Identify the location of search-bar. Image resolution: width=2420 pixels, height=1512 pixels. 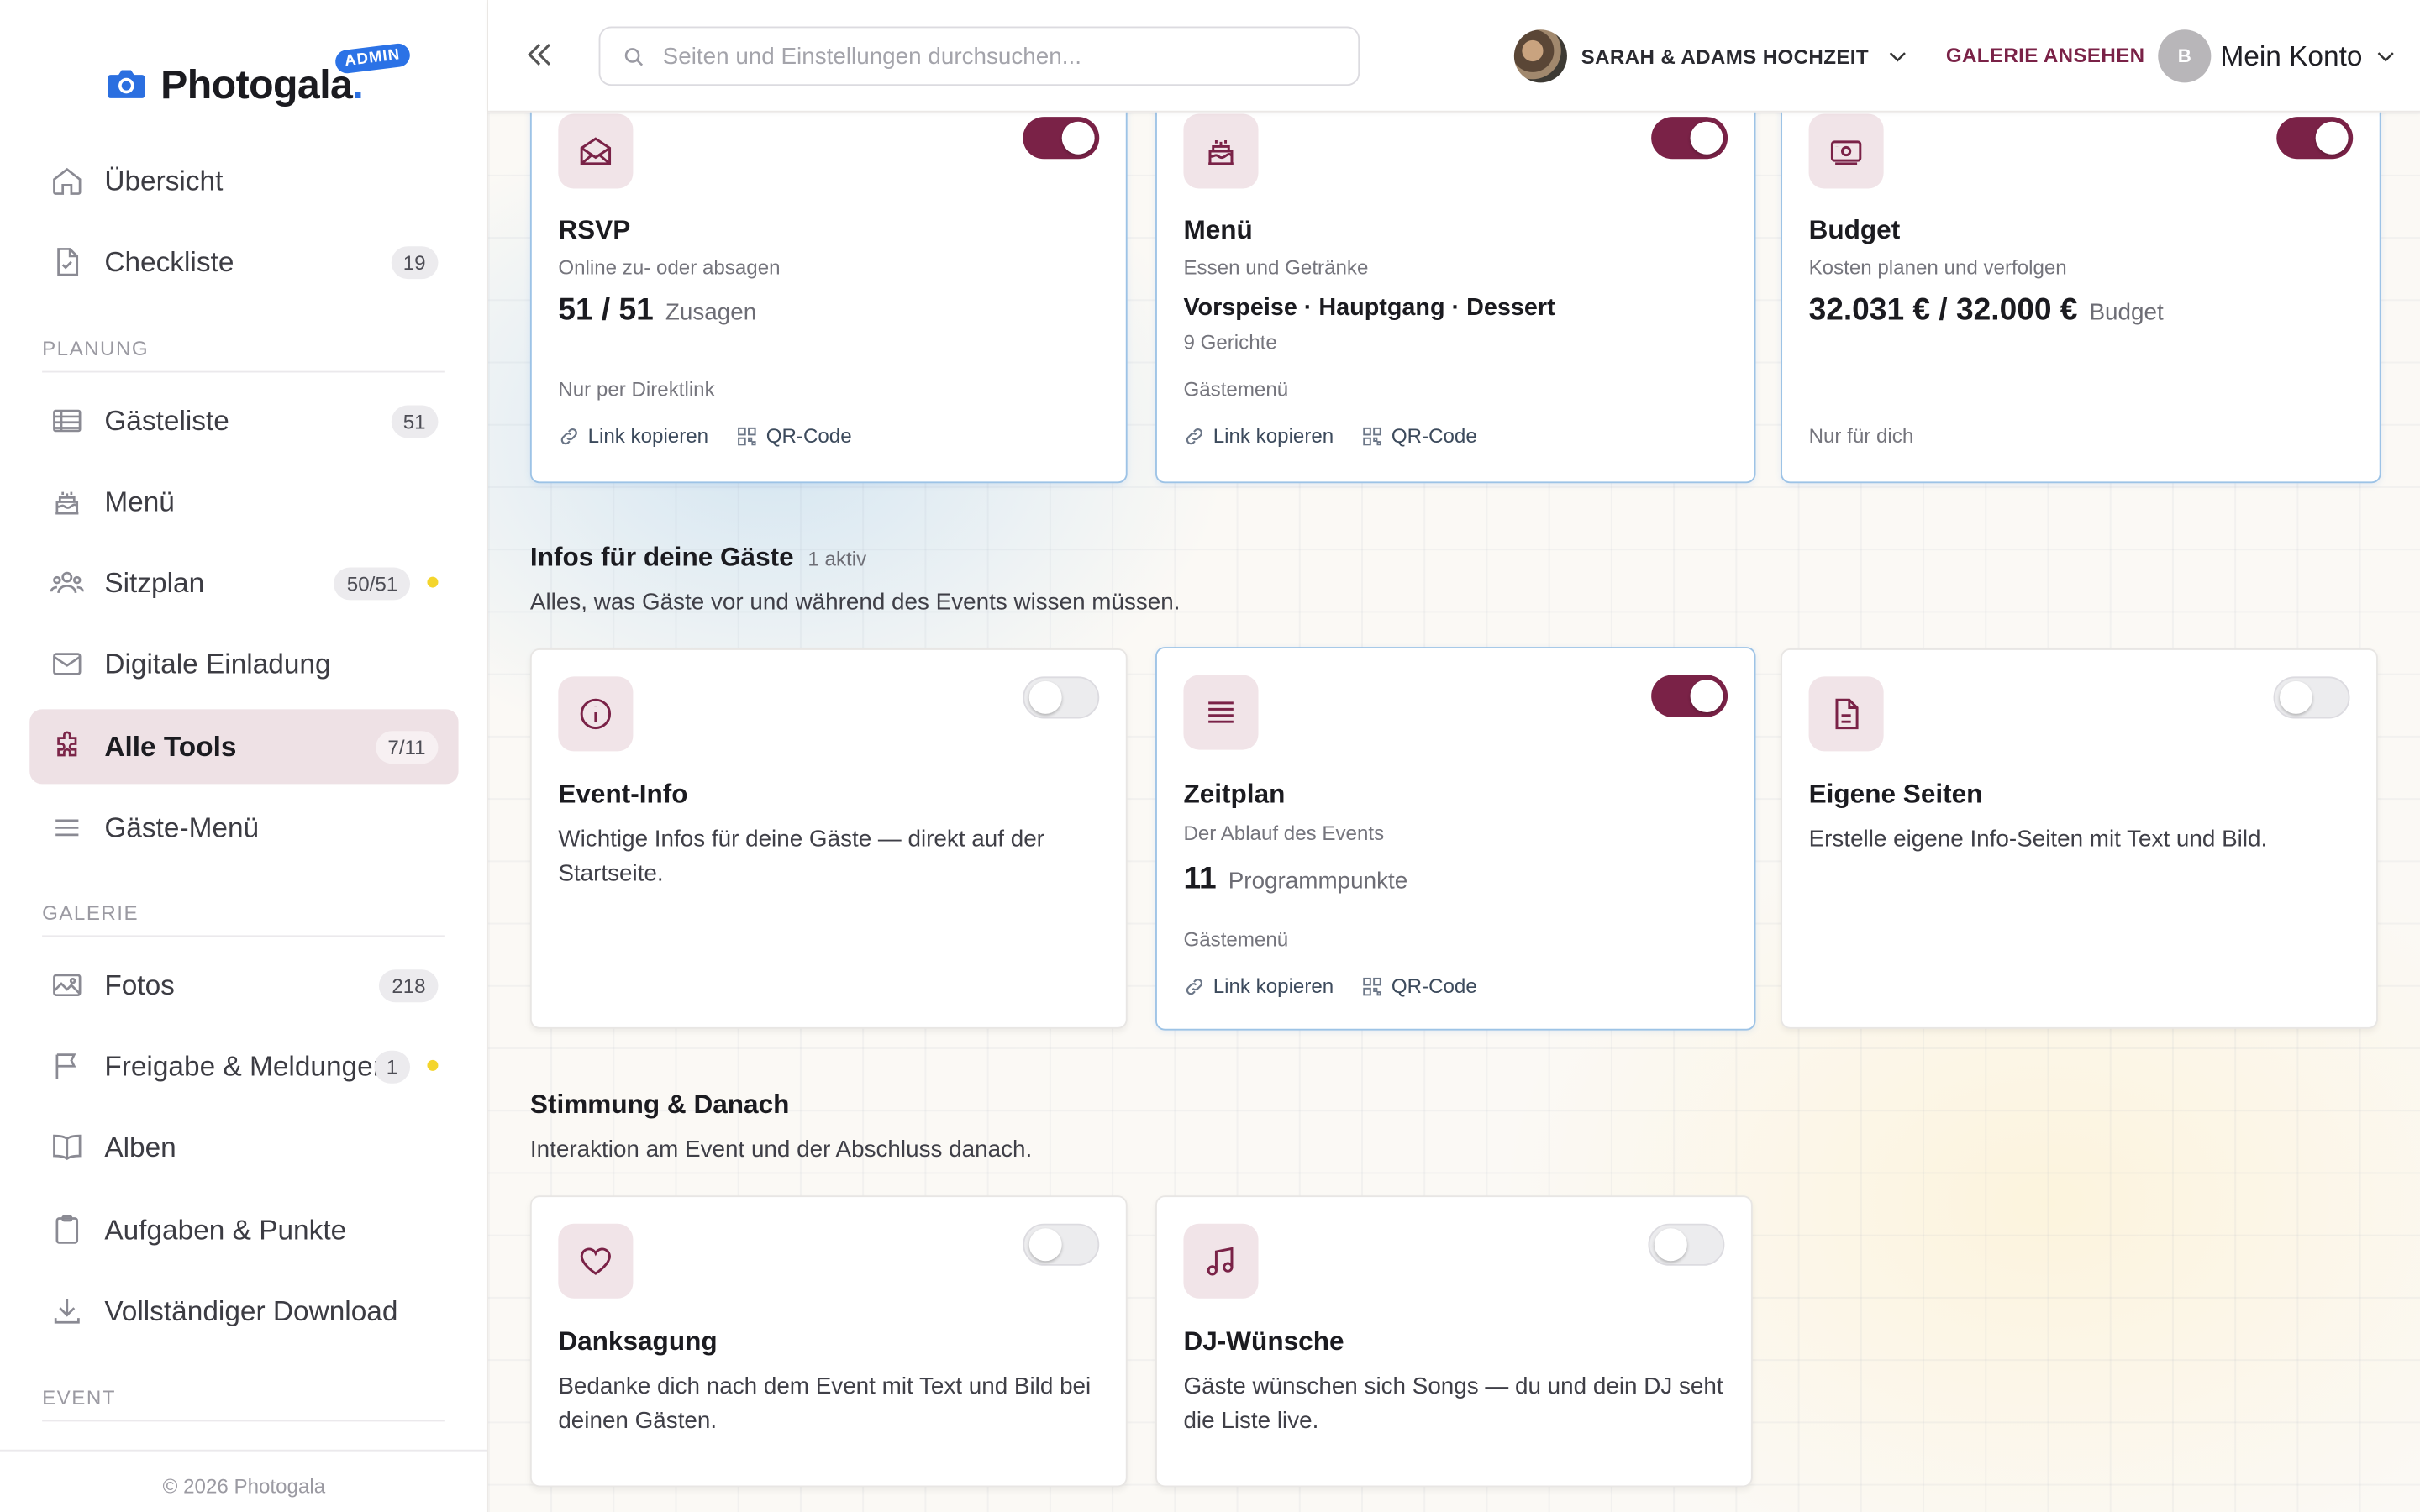
(979, 56).